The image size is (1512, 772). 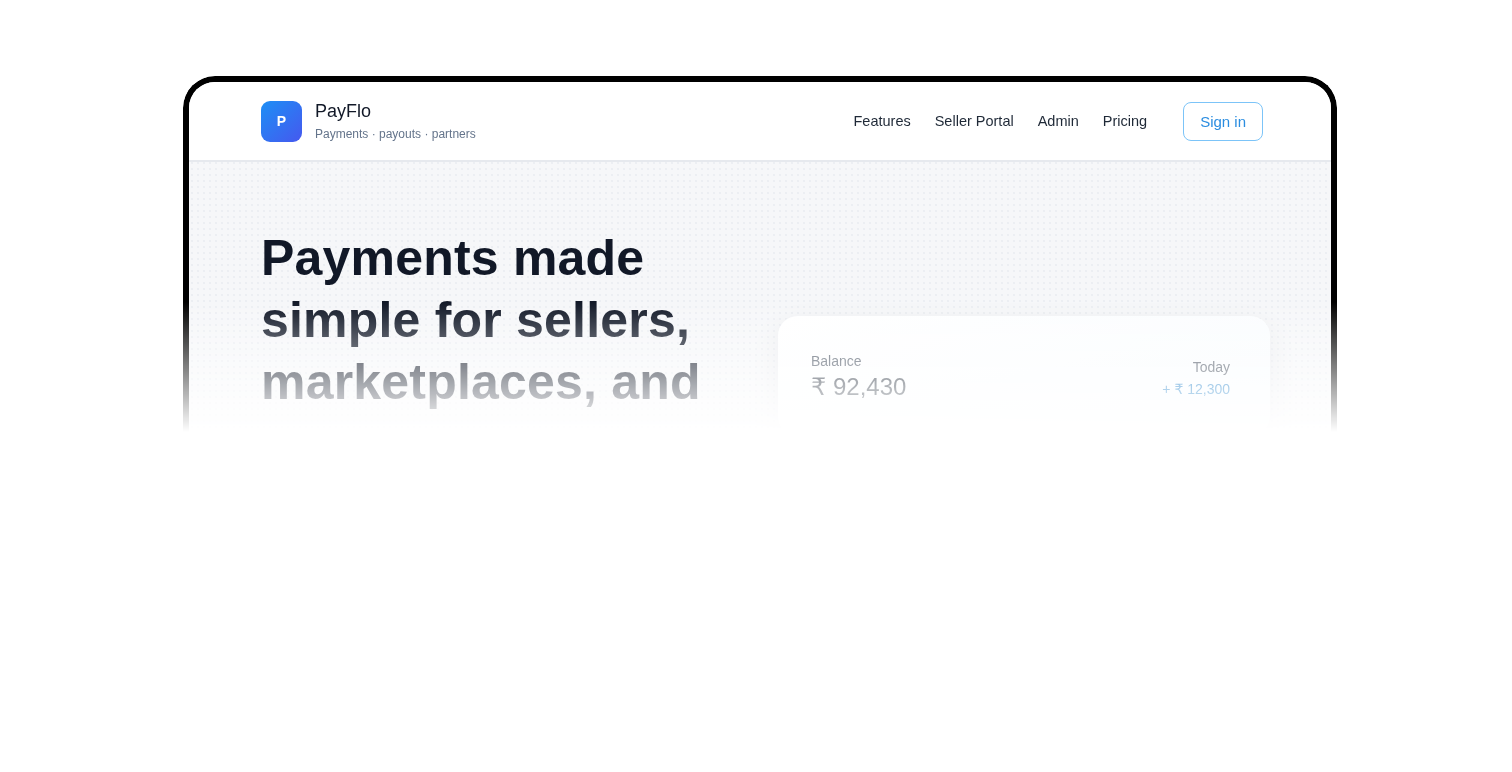 What do you see at coordinates (344, 111) in the screenshot?
I see `brand-name: PayFlo` at bounding box center [344, 111].